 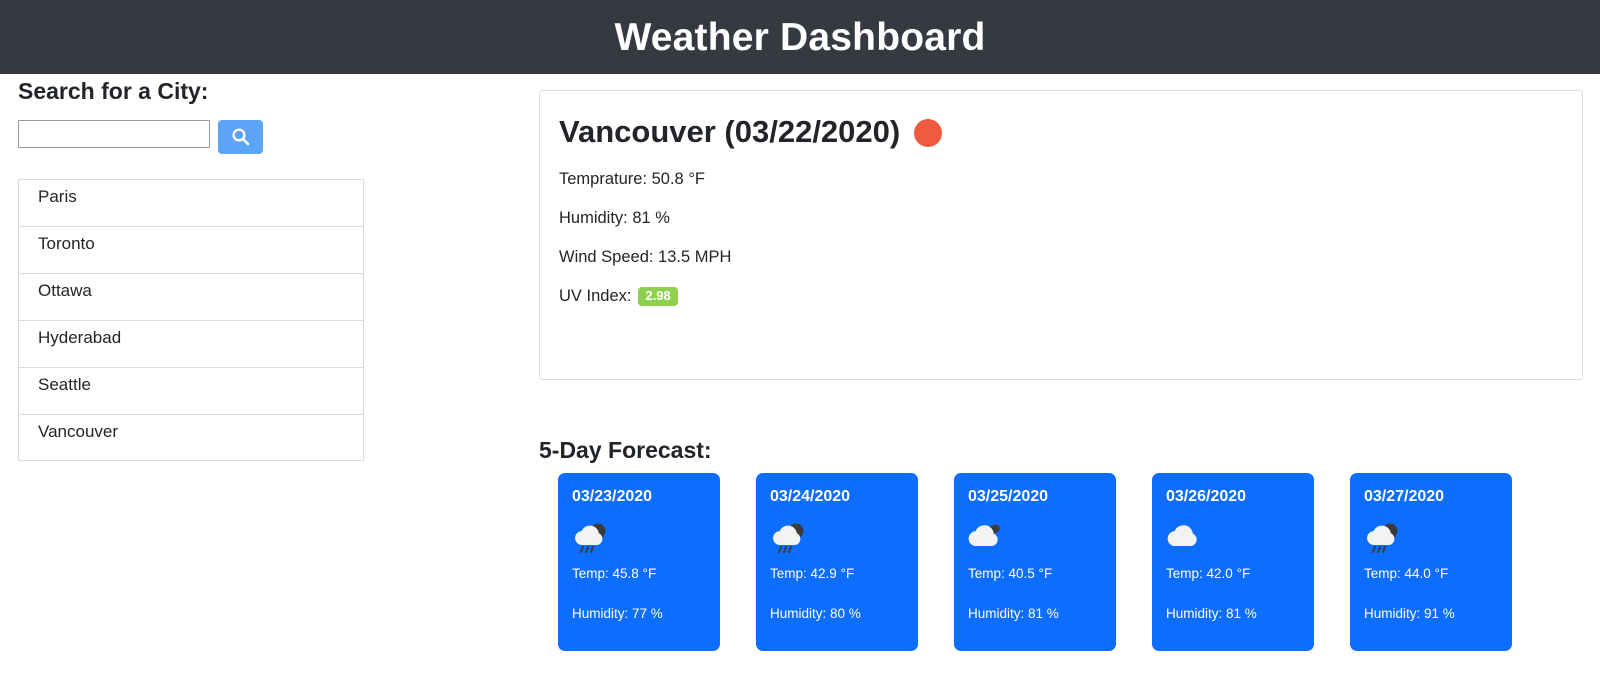 What do you see at coordinates (114, 133) in the screenshot?
I see `search-input` at bounding box center [114, 133].